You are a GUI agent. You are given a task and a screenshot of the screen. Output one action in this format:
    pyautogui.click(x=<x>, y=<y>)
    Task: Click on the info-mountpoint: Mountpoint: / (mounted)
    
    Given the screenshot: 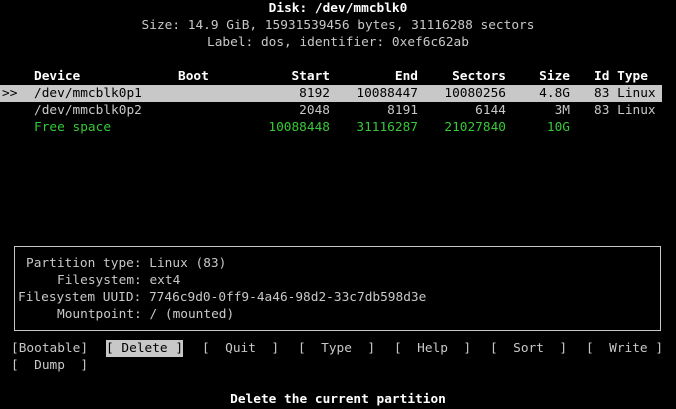 What is the action you would take?
    pyautogui.click(x=146, y=314)
    